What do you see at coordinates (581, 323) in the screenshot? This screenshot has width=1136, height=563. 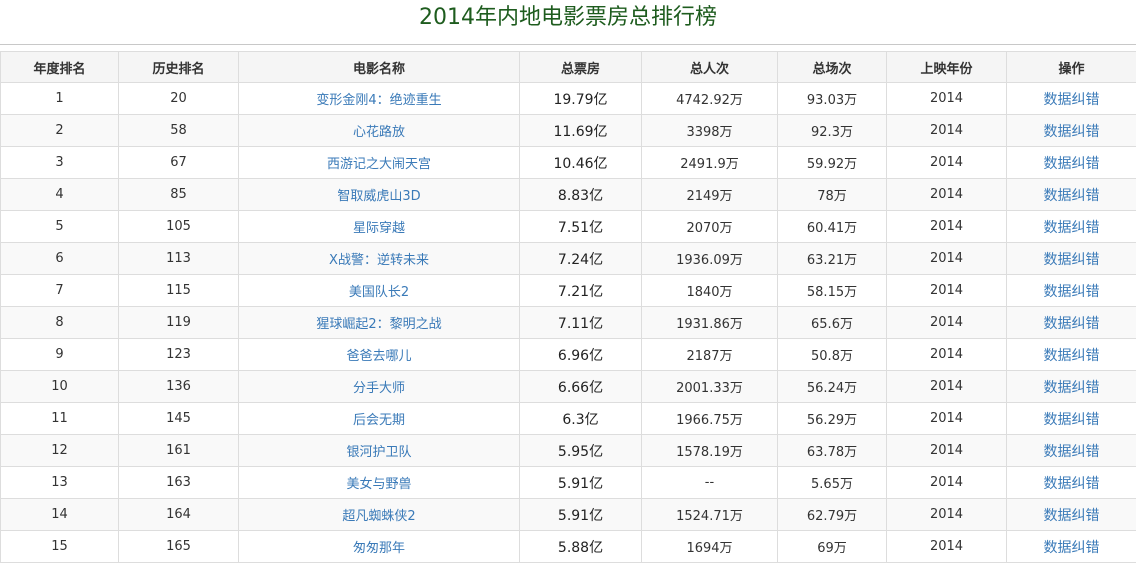 I see `total-gross-cell: 7.11亿` at bounding box center [581, 323].